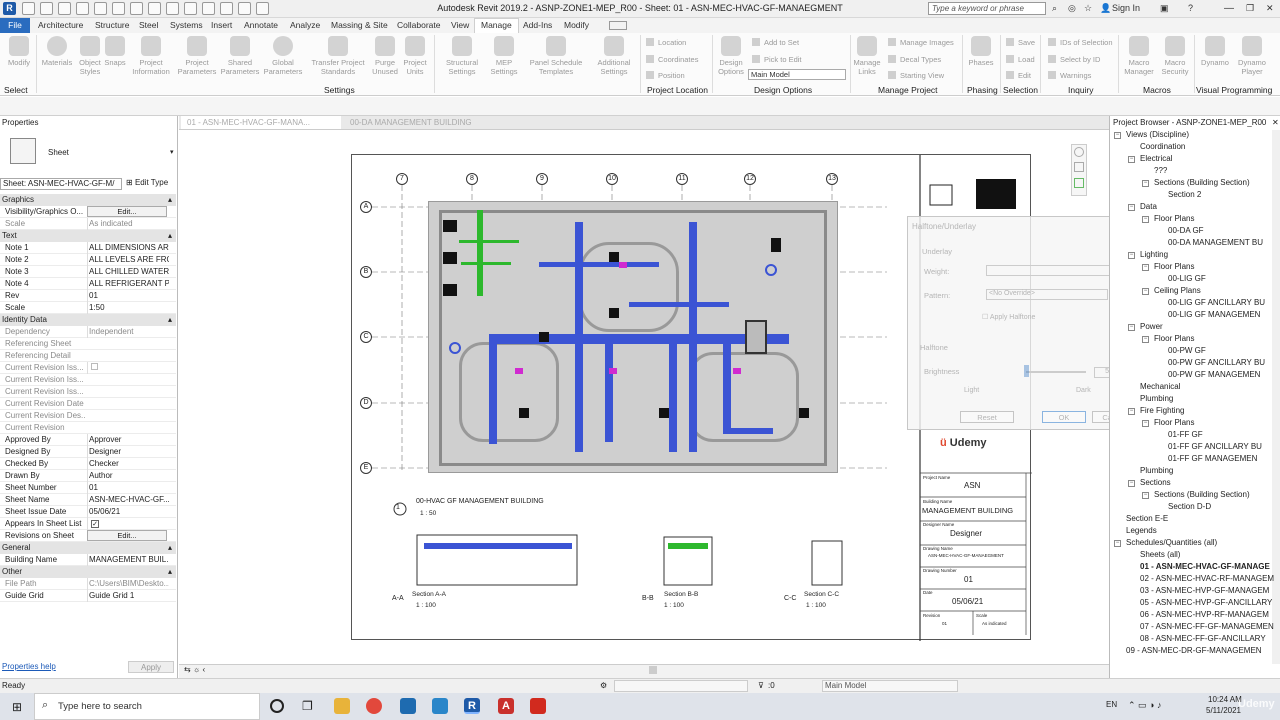 The height and width of the screenshot is (720, 1280). What do you see at coordinates (504, 56) in the screenshot?
I see `mep-settings-button: MEP Settings` at bounding box center [504, 56].